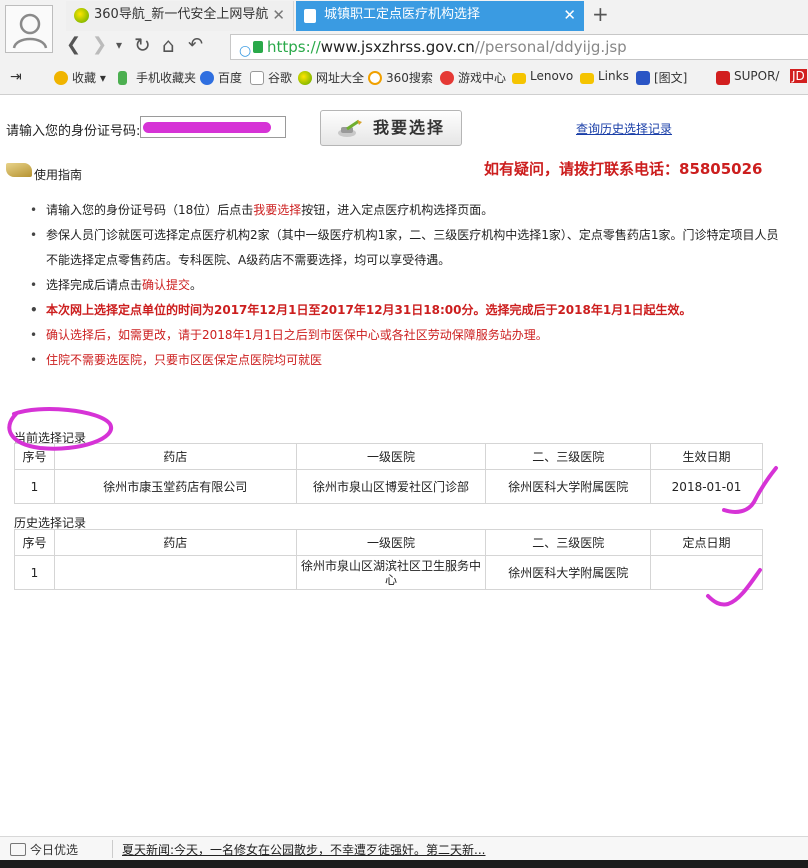  I want to click on bookmark-lenovo: Lenovo, so click(542, 76).